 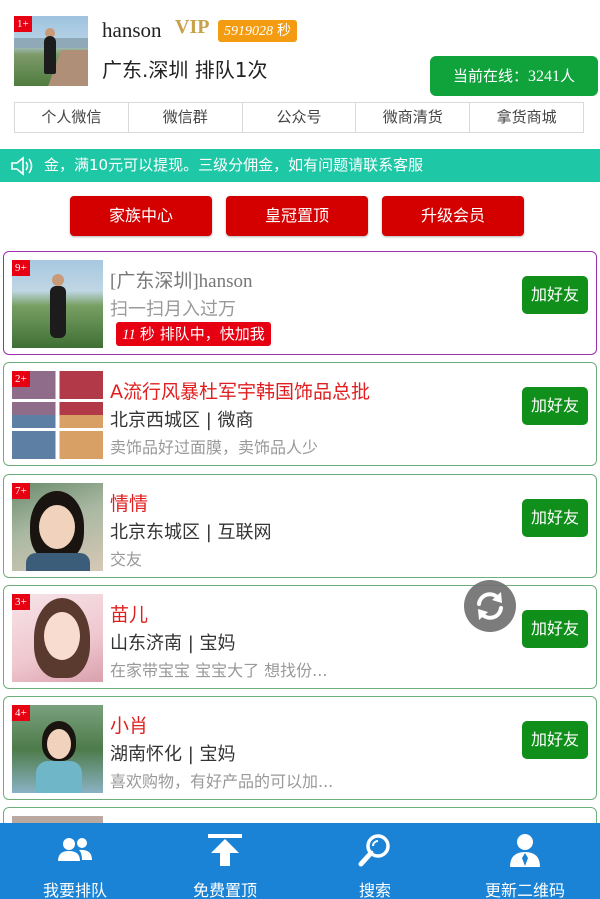 I want to click on item-description: 卖饰品好过面膜，卖饰品人少, so click(x=214, y=447).